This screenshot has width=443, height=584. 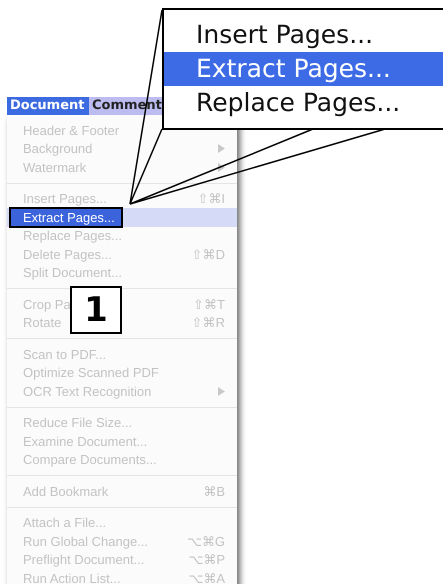 What do you see at coordinates (205, 541) in the screenshot?
I see `shortcut-label: ⌥⌘G` at bounding box center [205, 541].